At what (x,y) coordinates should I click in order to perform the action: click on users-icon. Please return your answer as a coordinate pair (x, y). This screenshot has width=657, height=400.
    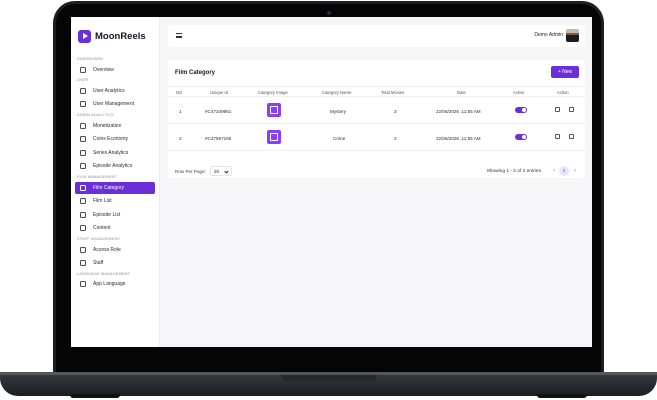
    Looking at the image, I should click on (83, 104).